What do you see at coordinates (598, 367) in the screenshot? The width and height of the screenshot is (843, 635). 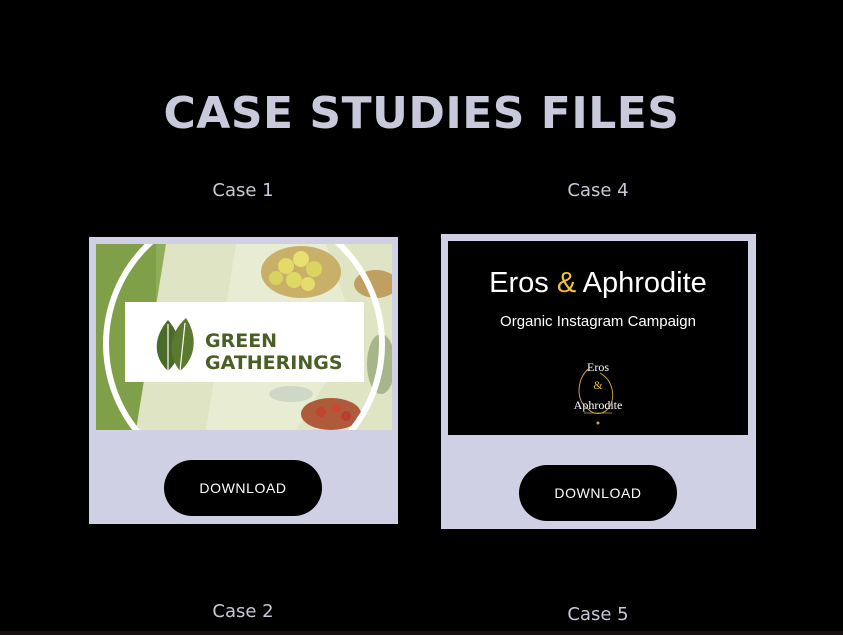 I see `logo-line-1: Eros` at bounding box center [598, 367].